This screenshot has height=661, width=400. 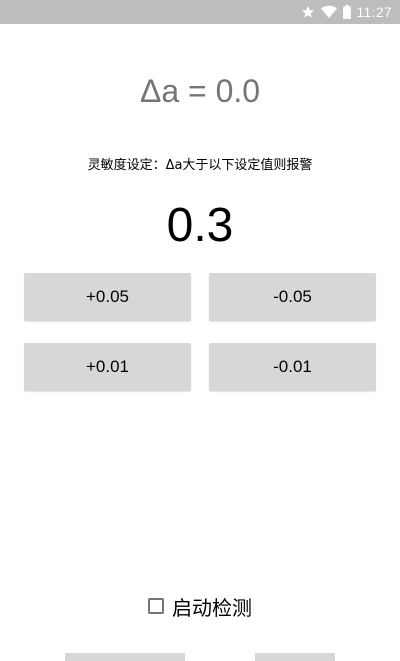 I want to click on threshold-value: 0.3, so click(x=200, y=225).